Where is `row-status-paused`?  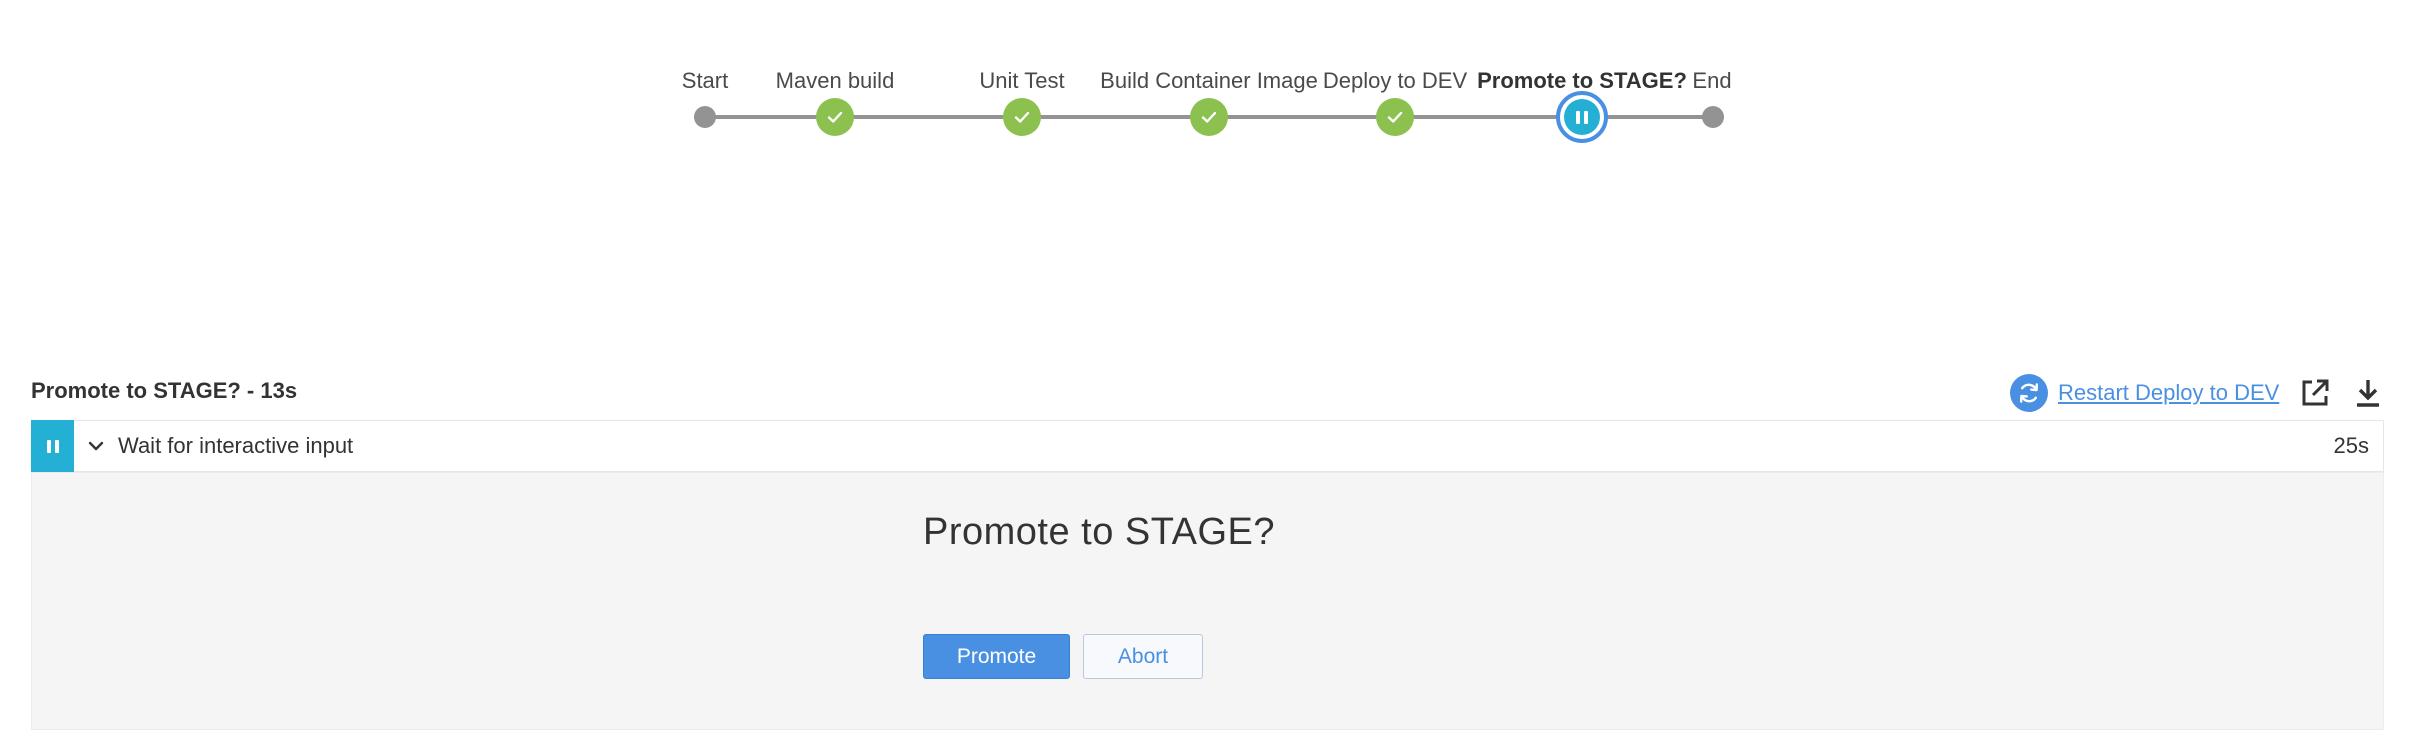 row-status-paused is located at coordinates (52, 446).